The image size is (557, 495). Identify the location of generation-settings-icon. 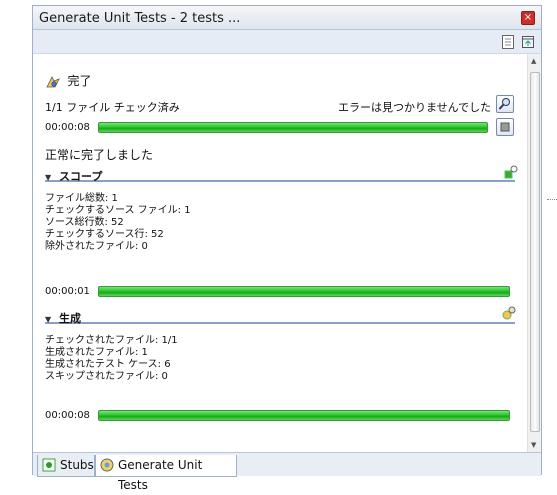
(509, 313).